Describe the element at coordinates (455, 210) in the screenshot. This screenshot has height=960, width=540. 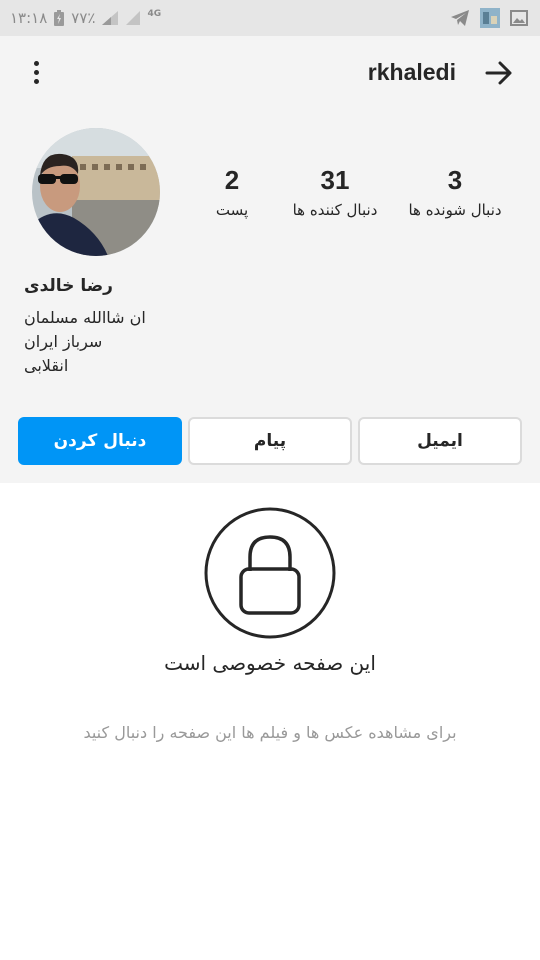
I see `following-label: دنبال شونده ها` at that location.